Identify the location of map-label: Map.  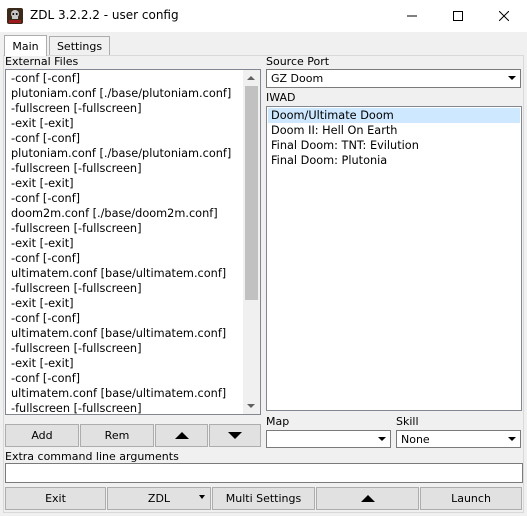
(278, 421).